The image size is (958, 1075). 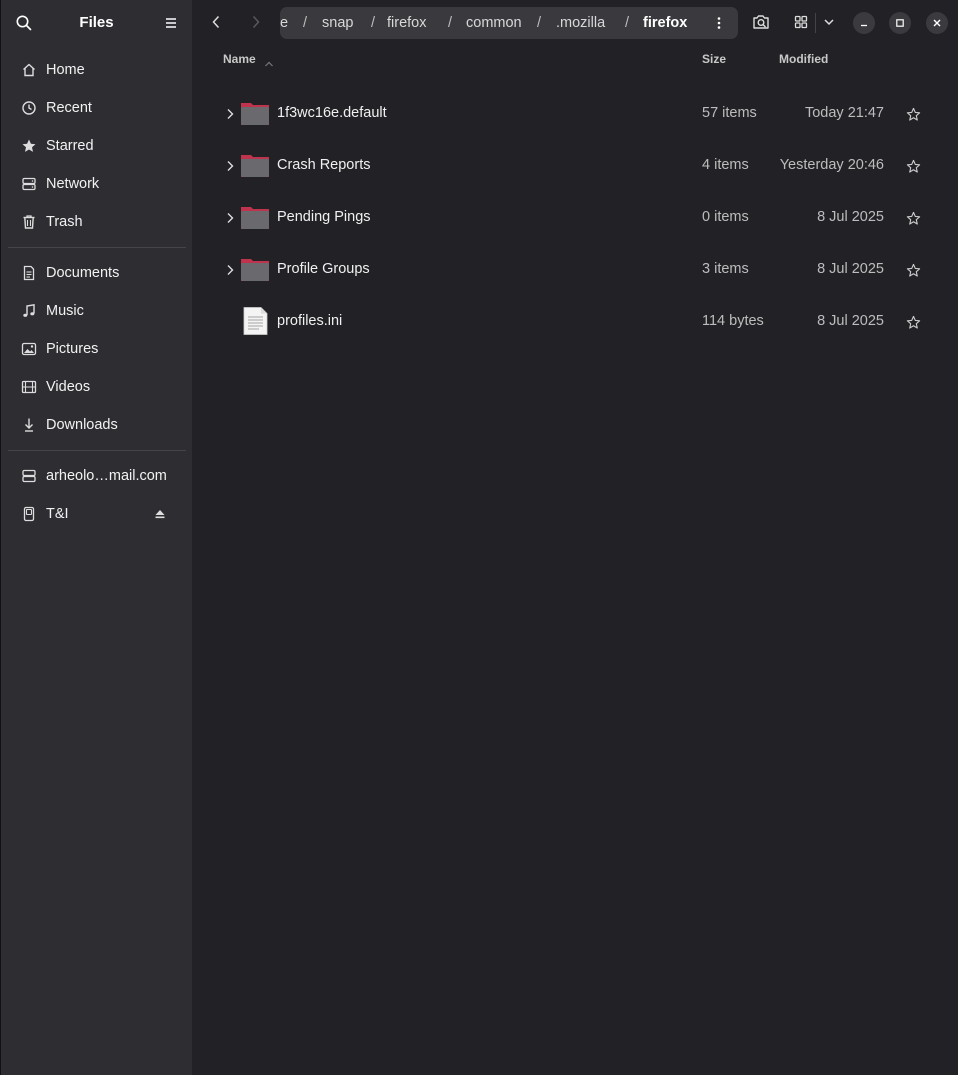 What do you see at coordinates (803, 59) in the screenshot?
I see `column-header-modified: Modified` at bounding box center [803, 59].